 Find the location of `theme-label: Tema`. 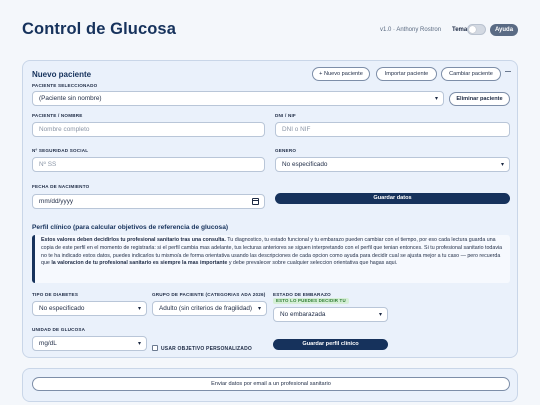

theme-label: Tema is located at coordinates (460, 30).